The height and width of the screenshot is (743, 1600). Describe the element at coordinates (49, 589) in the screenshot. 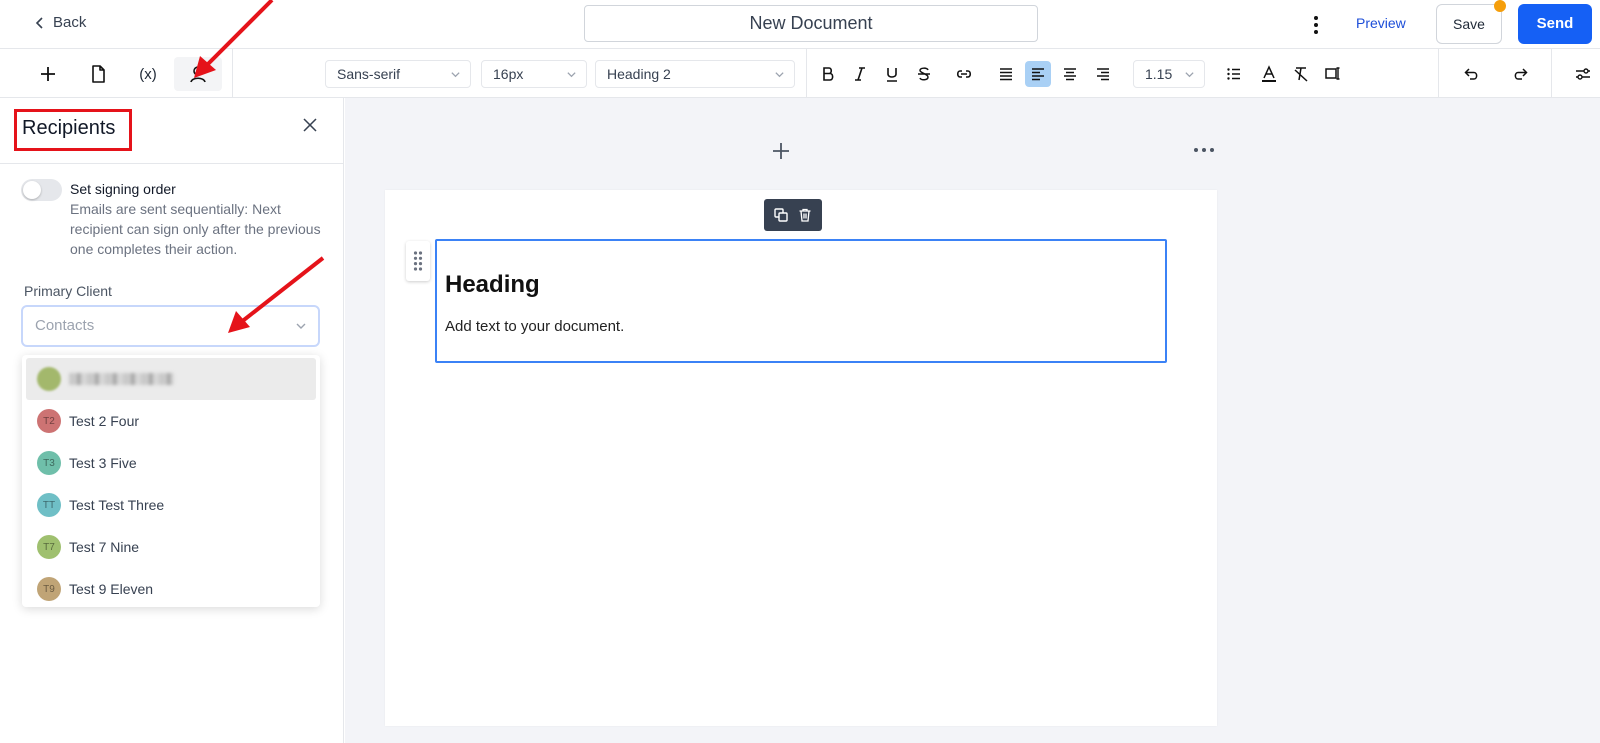

I see `avatar: T9` at that location.